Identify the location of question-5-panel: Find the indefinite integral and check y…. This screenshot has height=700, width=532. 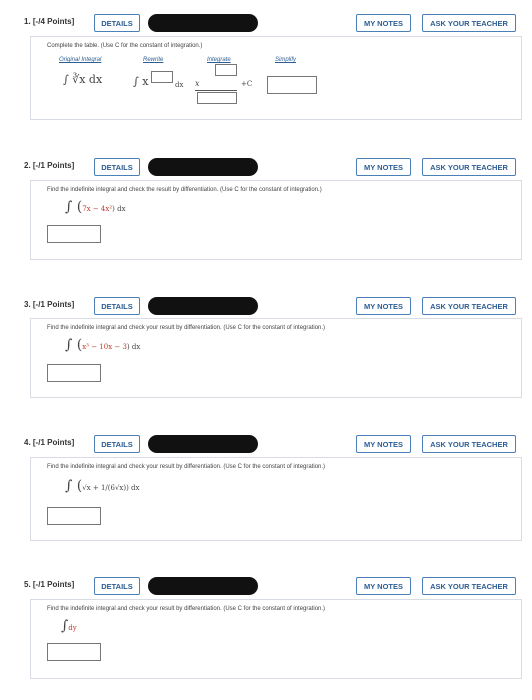
(276, 639).